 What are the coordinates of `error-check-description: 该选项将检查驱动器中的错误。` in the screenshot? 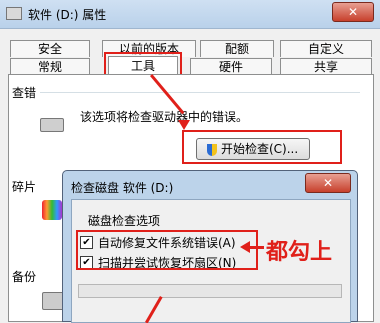 It's located at (164, 117).